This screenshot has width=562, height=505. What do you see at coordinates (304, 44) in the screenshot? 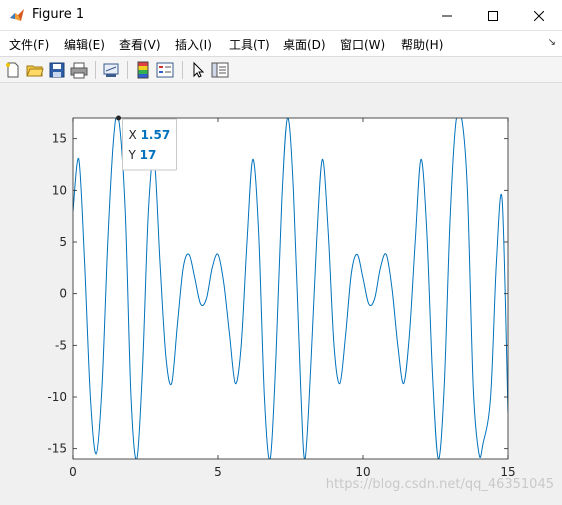
I see `menu-desktop: 桌面(D)` at bounding box center [304, 44].